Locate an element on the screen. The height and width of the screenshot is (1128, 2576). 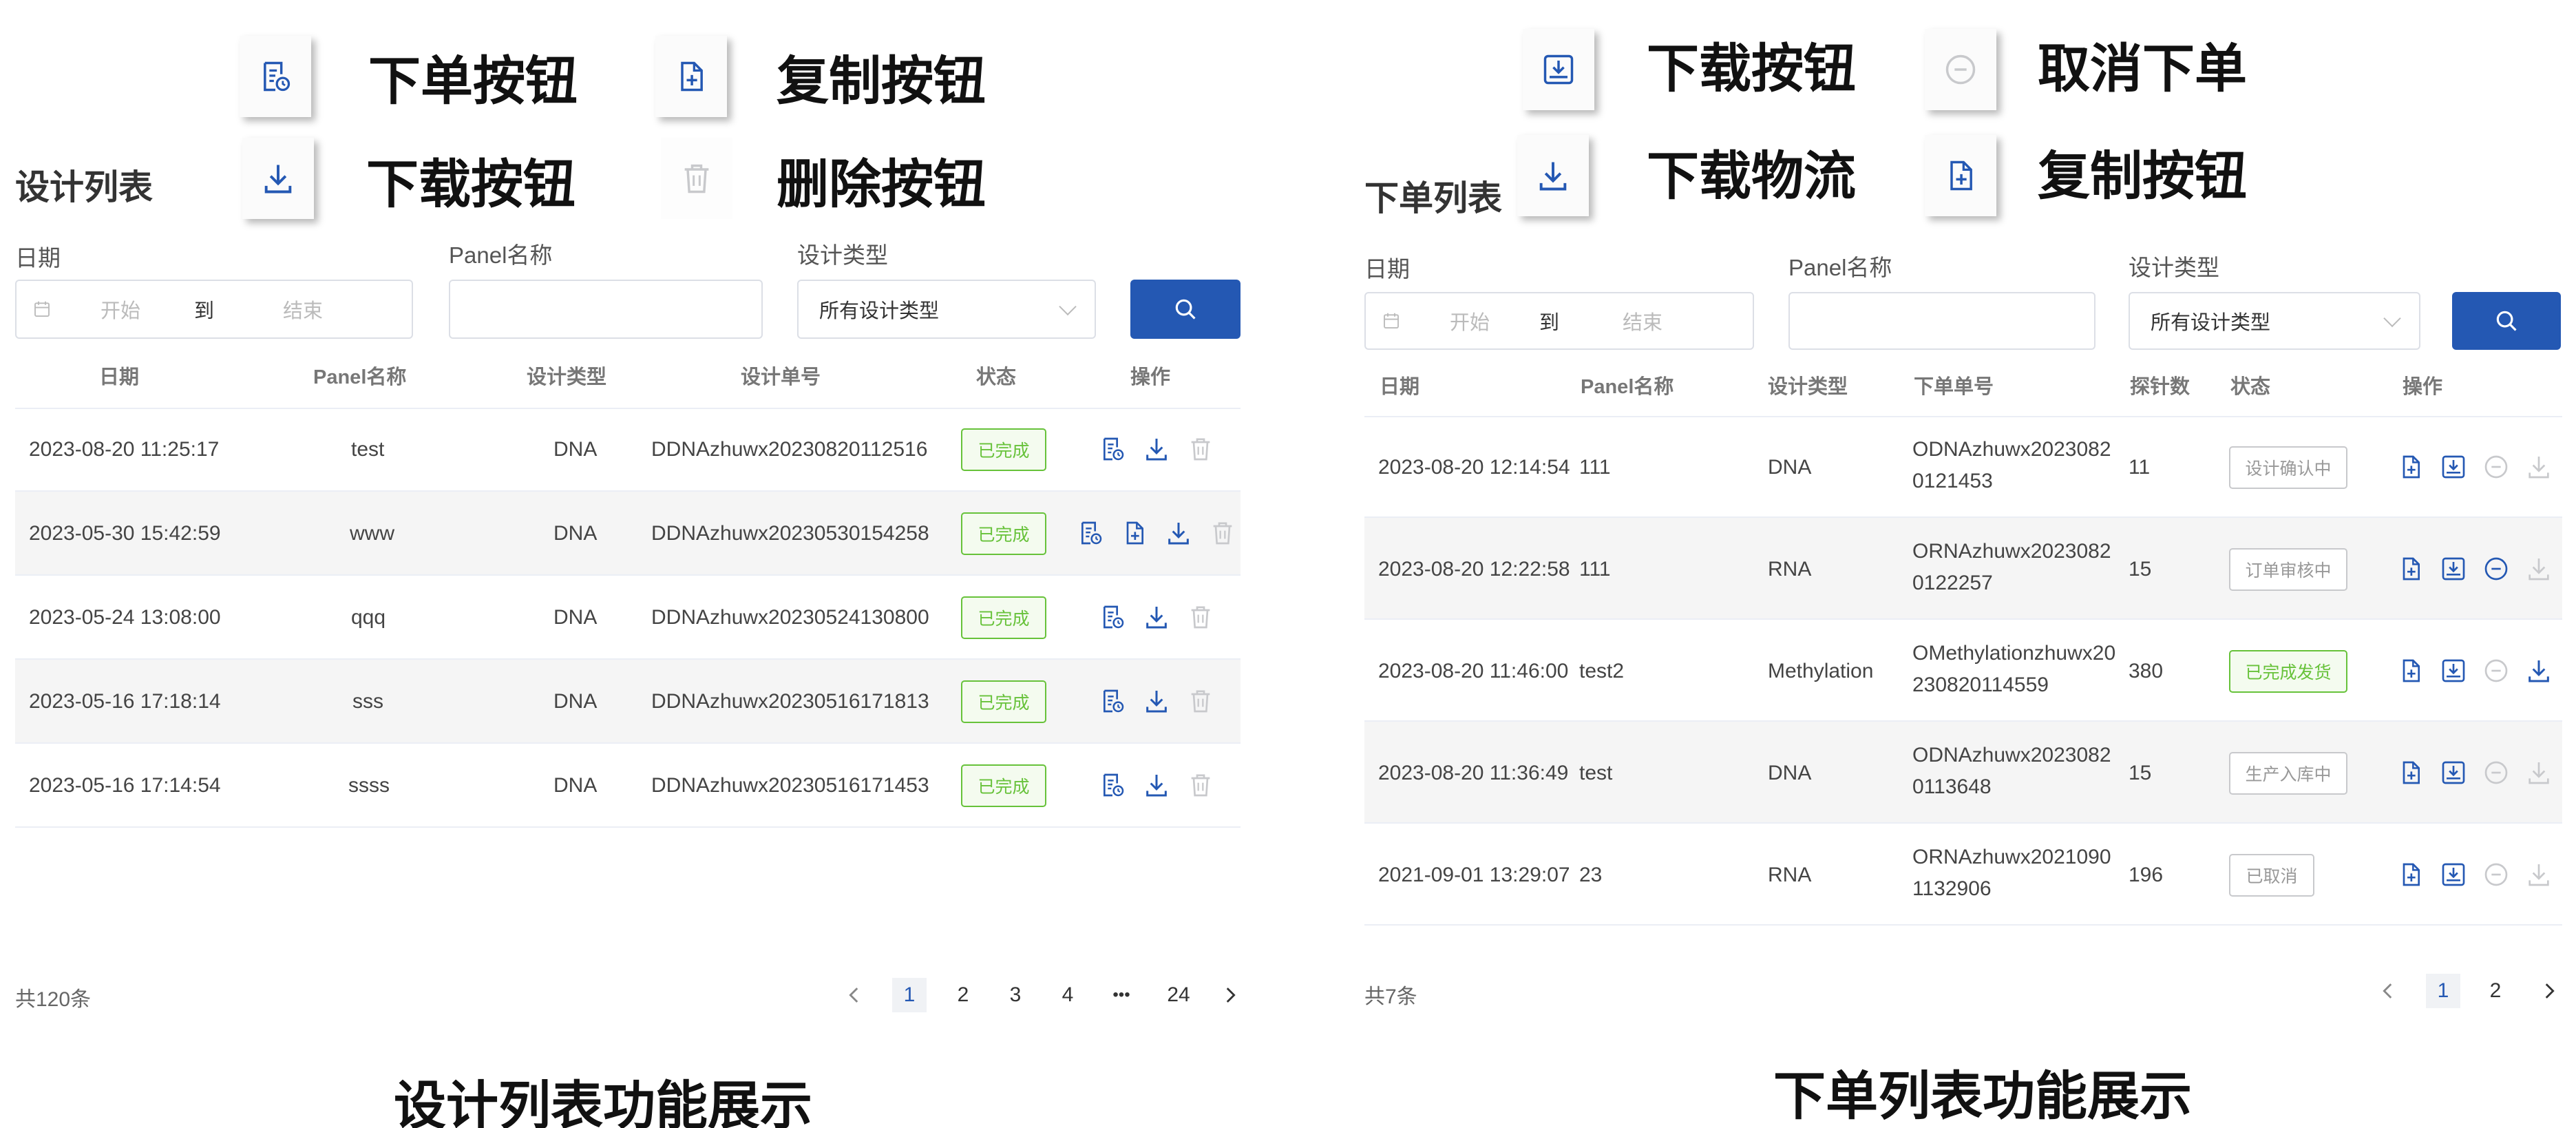
row-panel: qqq is located at coordinates (369, 617).